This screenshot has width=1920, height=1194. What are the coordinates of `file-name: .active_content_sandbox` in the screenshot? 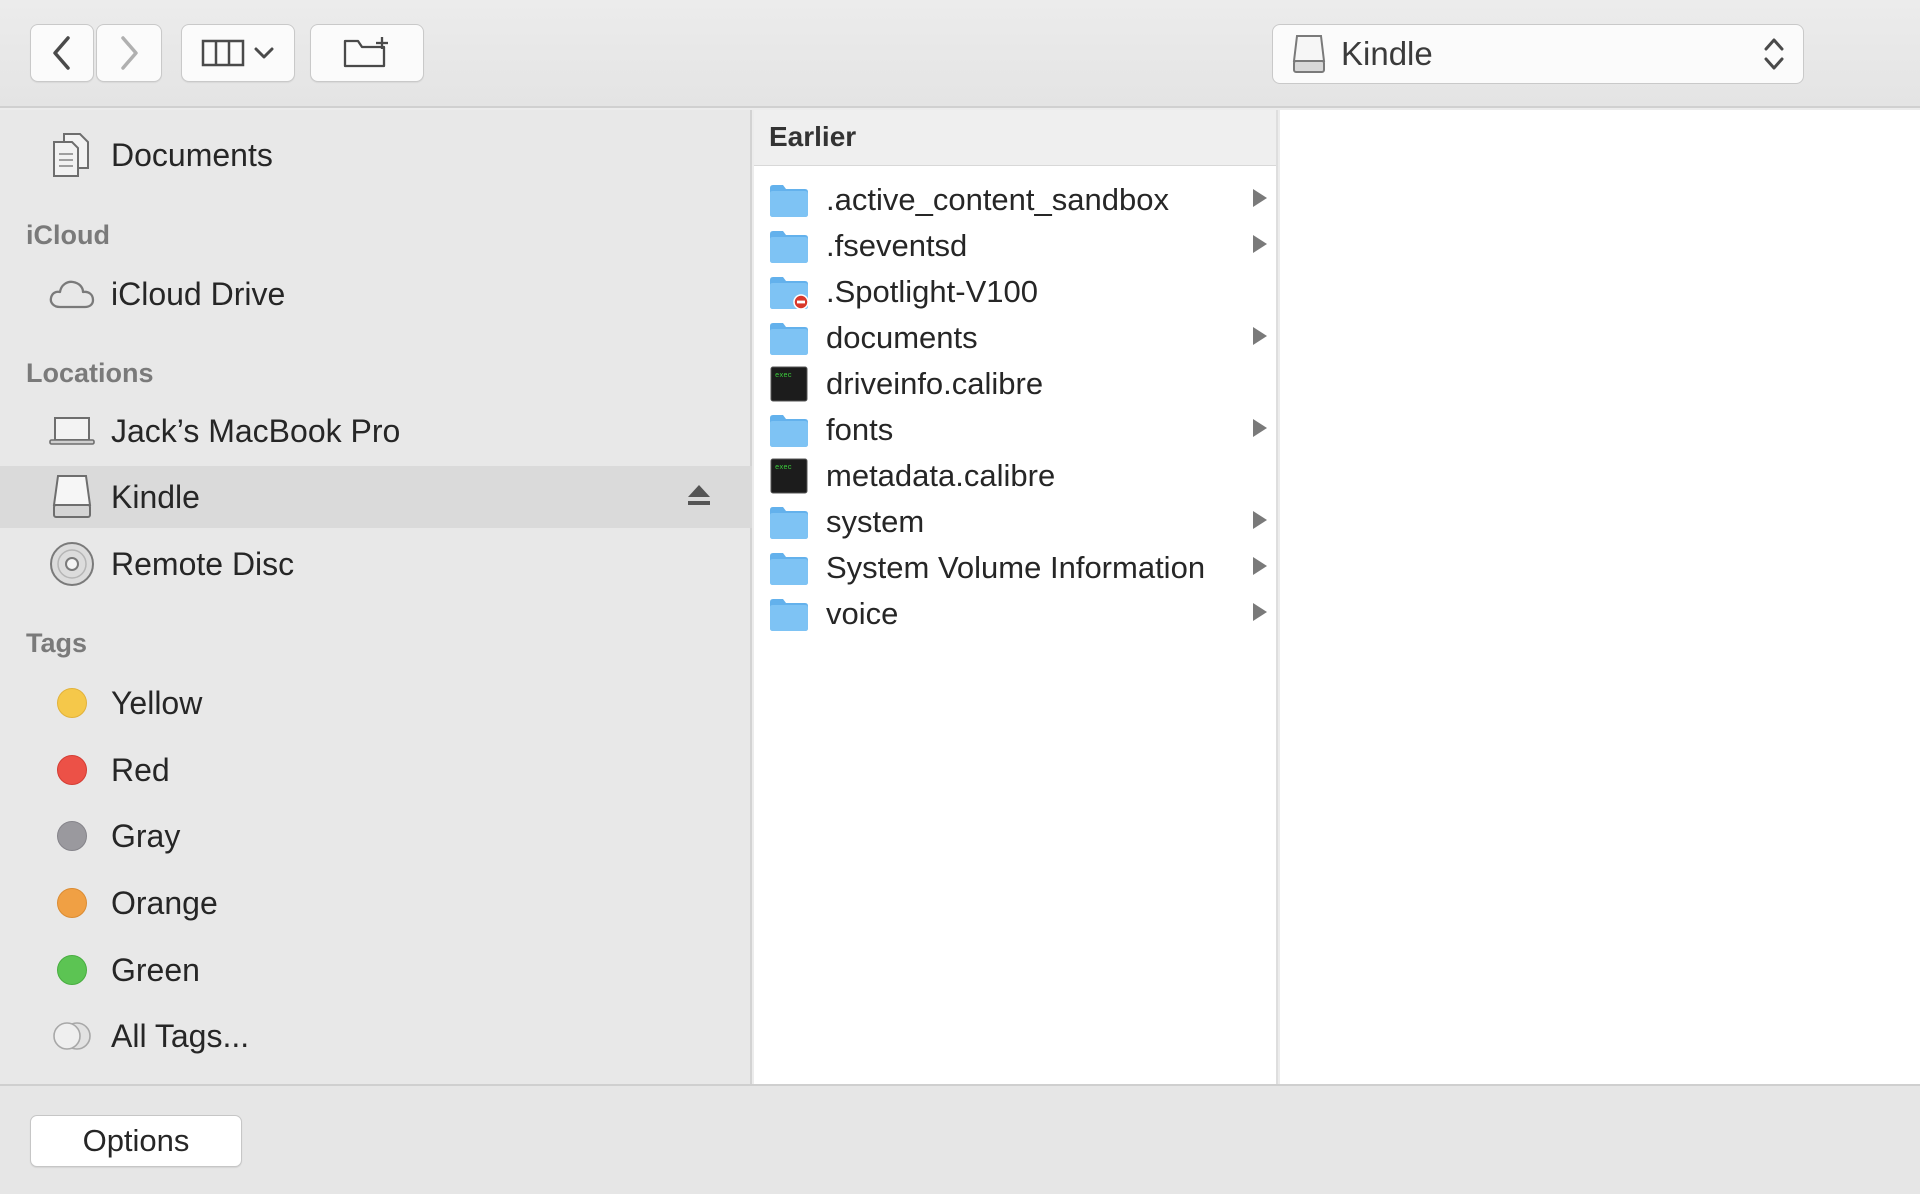 It's located at (997, 199).